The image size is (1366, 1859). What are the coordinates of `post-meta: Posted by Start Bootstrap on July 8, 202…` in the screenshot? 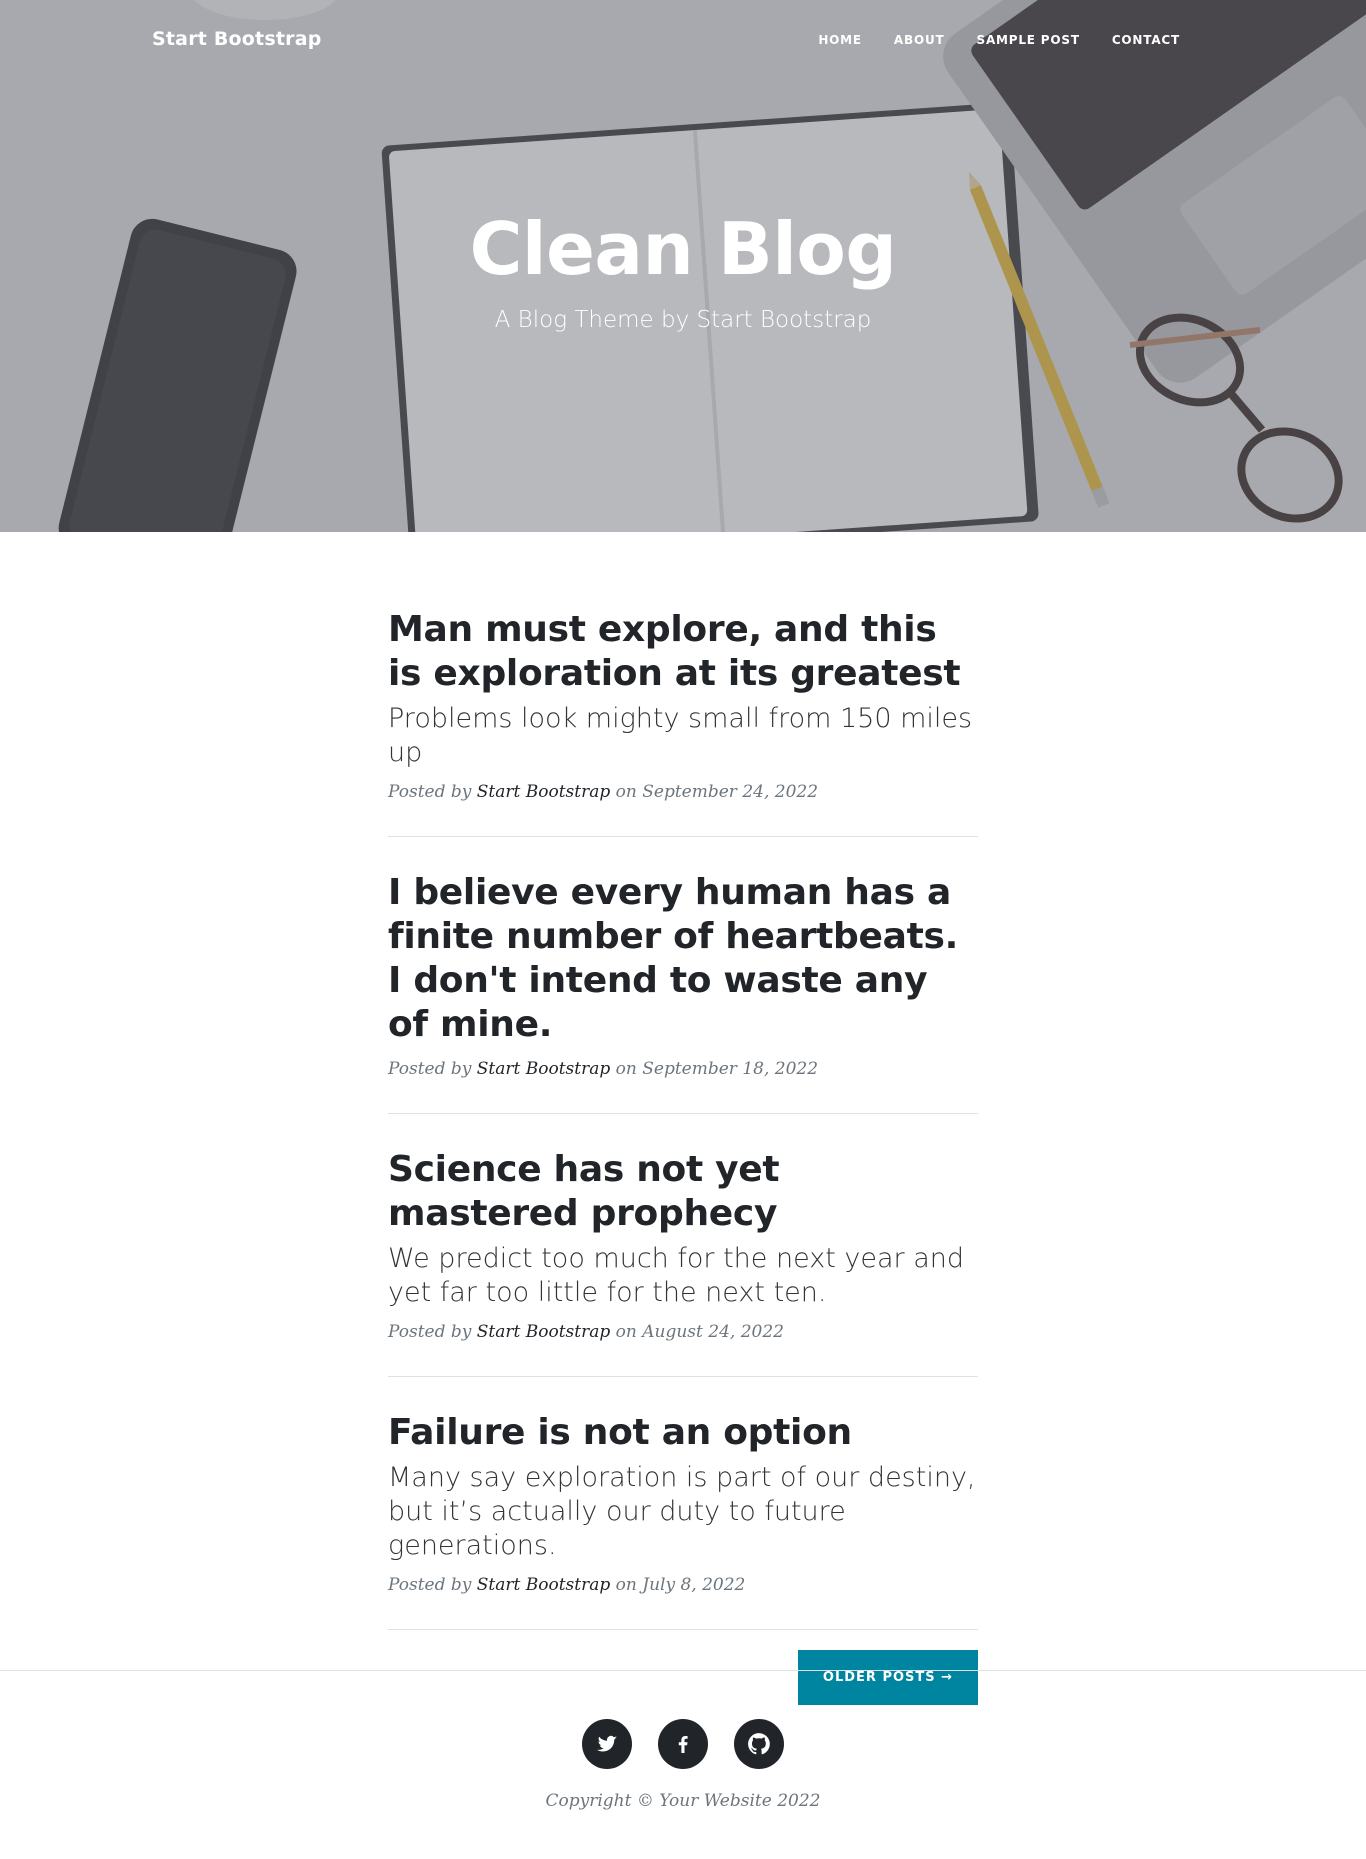 It's located at (683, 1585).